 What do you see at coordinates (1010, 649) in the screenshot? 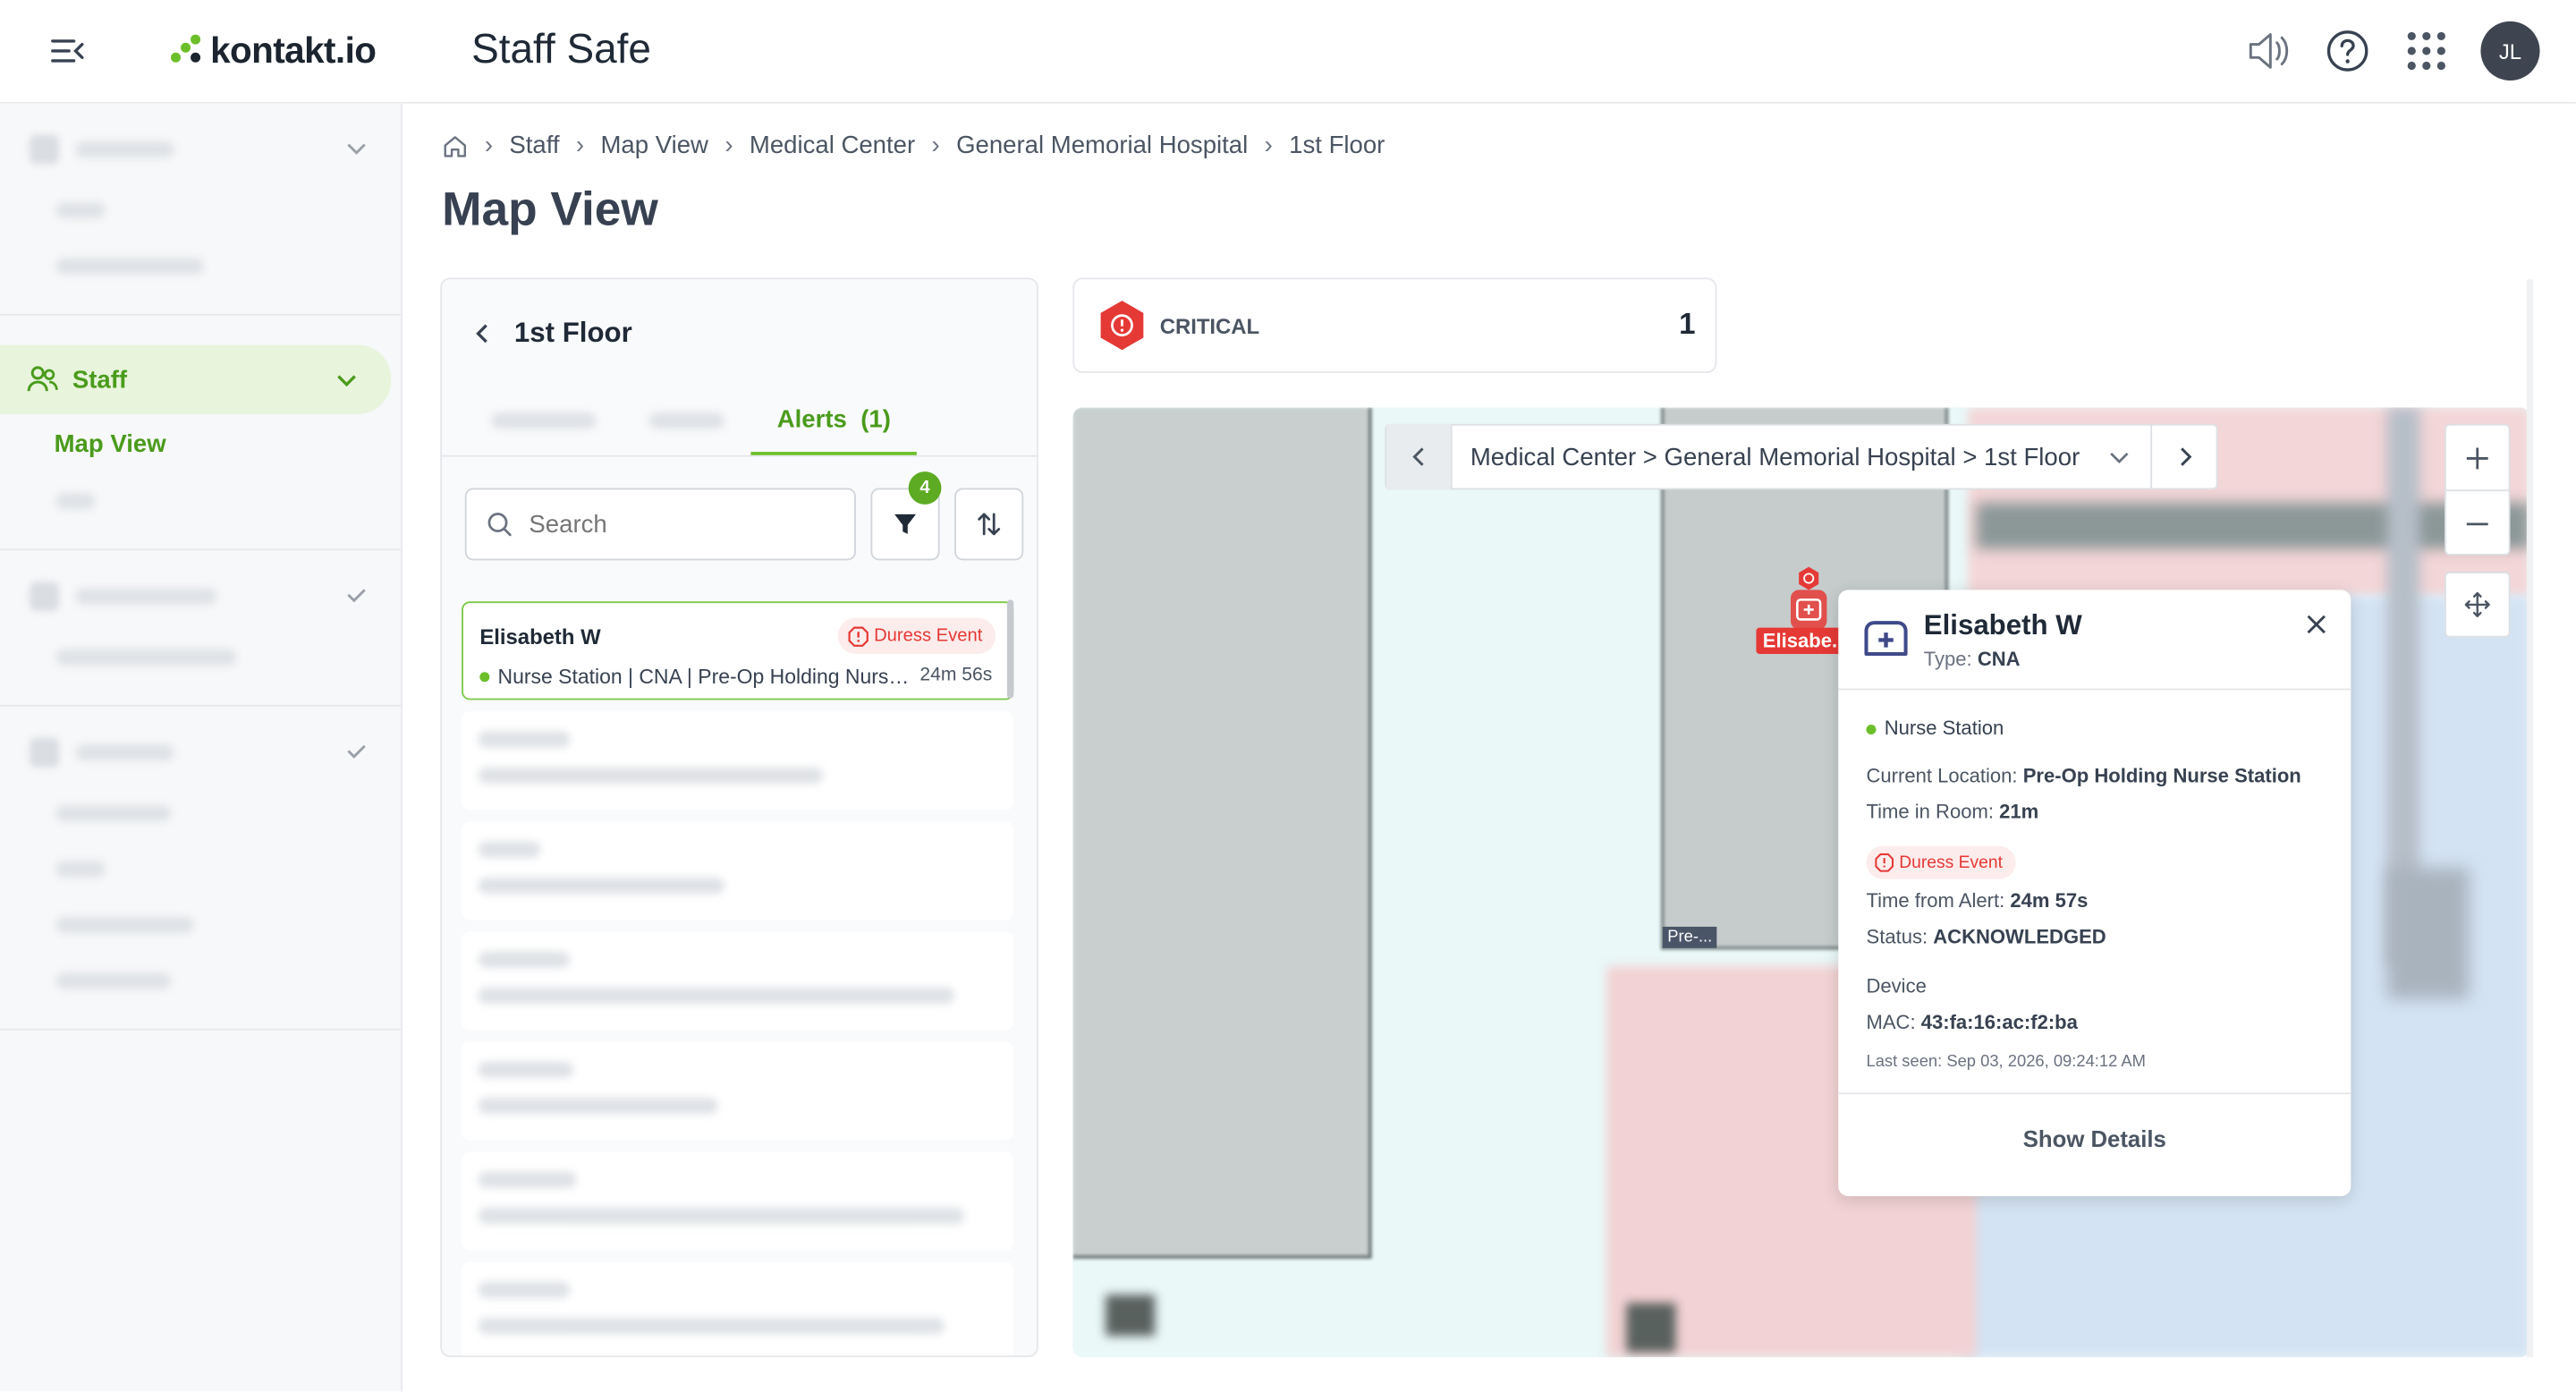
I see `list-scrollbar` at bounding box center [1010, 649].